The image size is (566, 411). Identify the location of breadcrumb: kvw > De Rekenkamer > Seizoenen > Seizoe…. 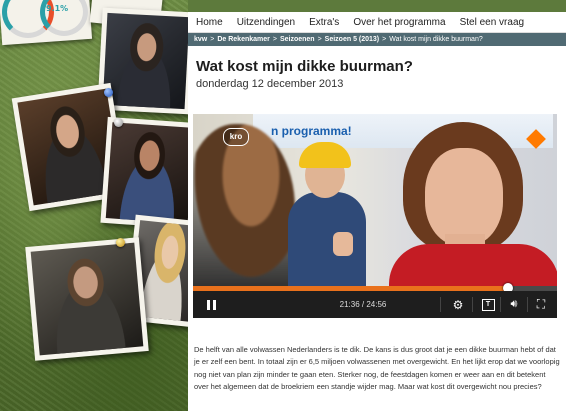
(377, 39).